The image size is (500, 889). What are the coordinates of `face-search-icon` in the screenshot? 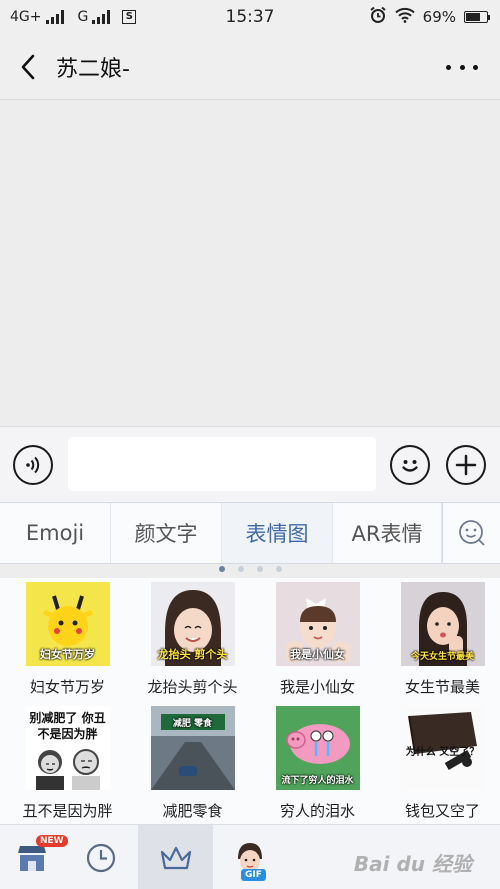 It's located at (471, 533).